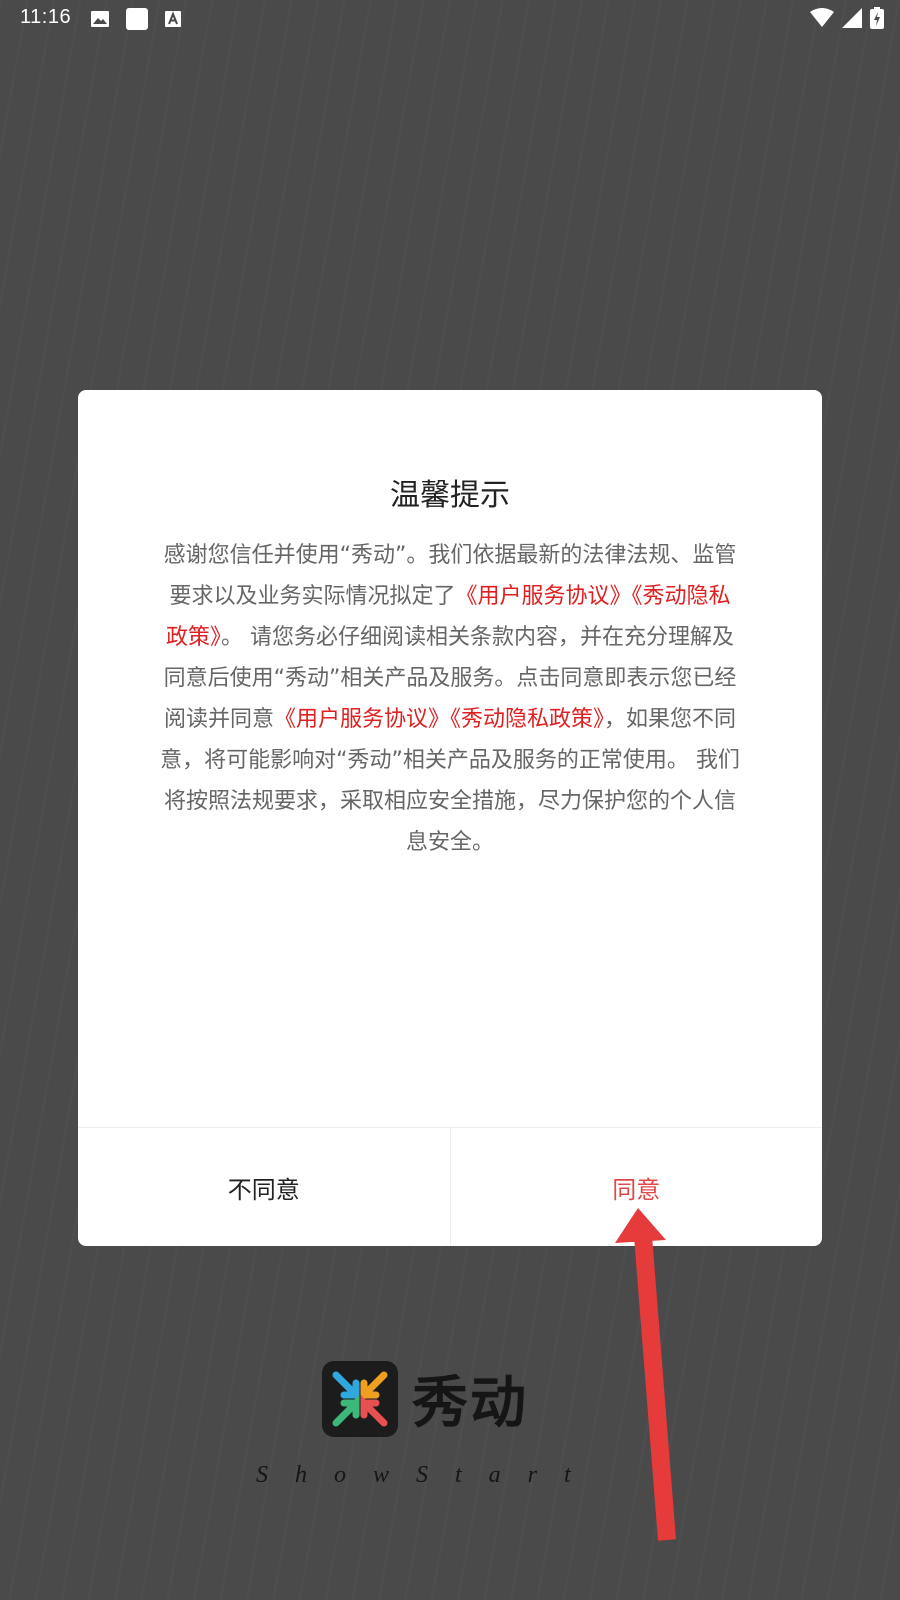 The width and height of the screenshot is (900, 1600). I want to click on image-icon, so click(100, 19).